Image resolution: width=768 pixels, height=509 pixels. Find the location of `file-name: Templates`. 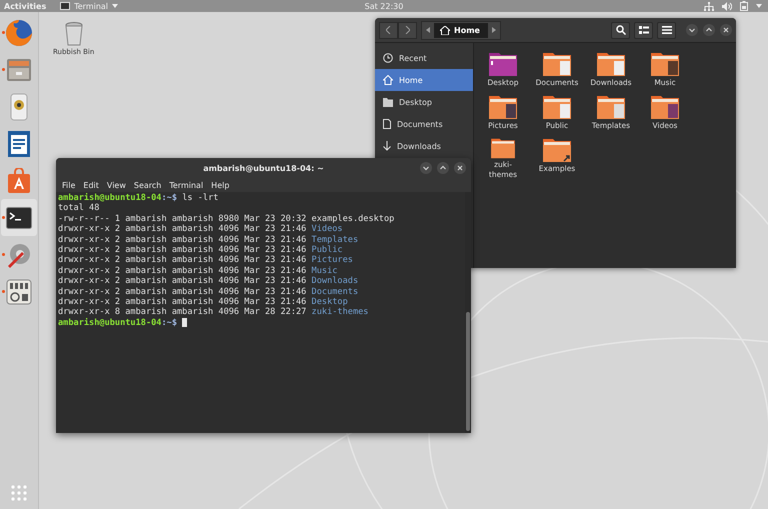

file-name: Templates is located at coordinates (335, 239).